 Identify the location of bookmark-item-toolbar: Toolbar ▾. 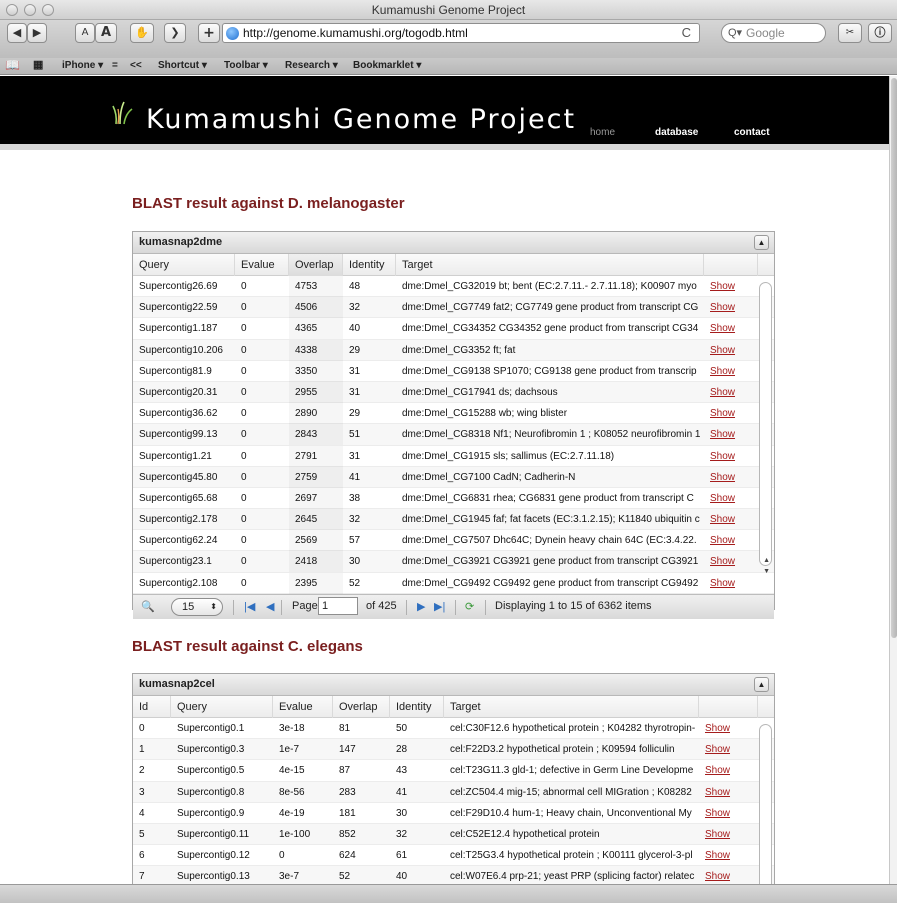
(246, 65).